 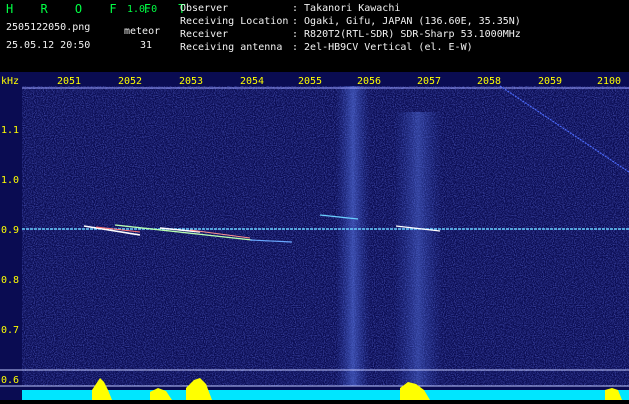 I want to click on info-key: Receiver, so click(x=204, y=34).